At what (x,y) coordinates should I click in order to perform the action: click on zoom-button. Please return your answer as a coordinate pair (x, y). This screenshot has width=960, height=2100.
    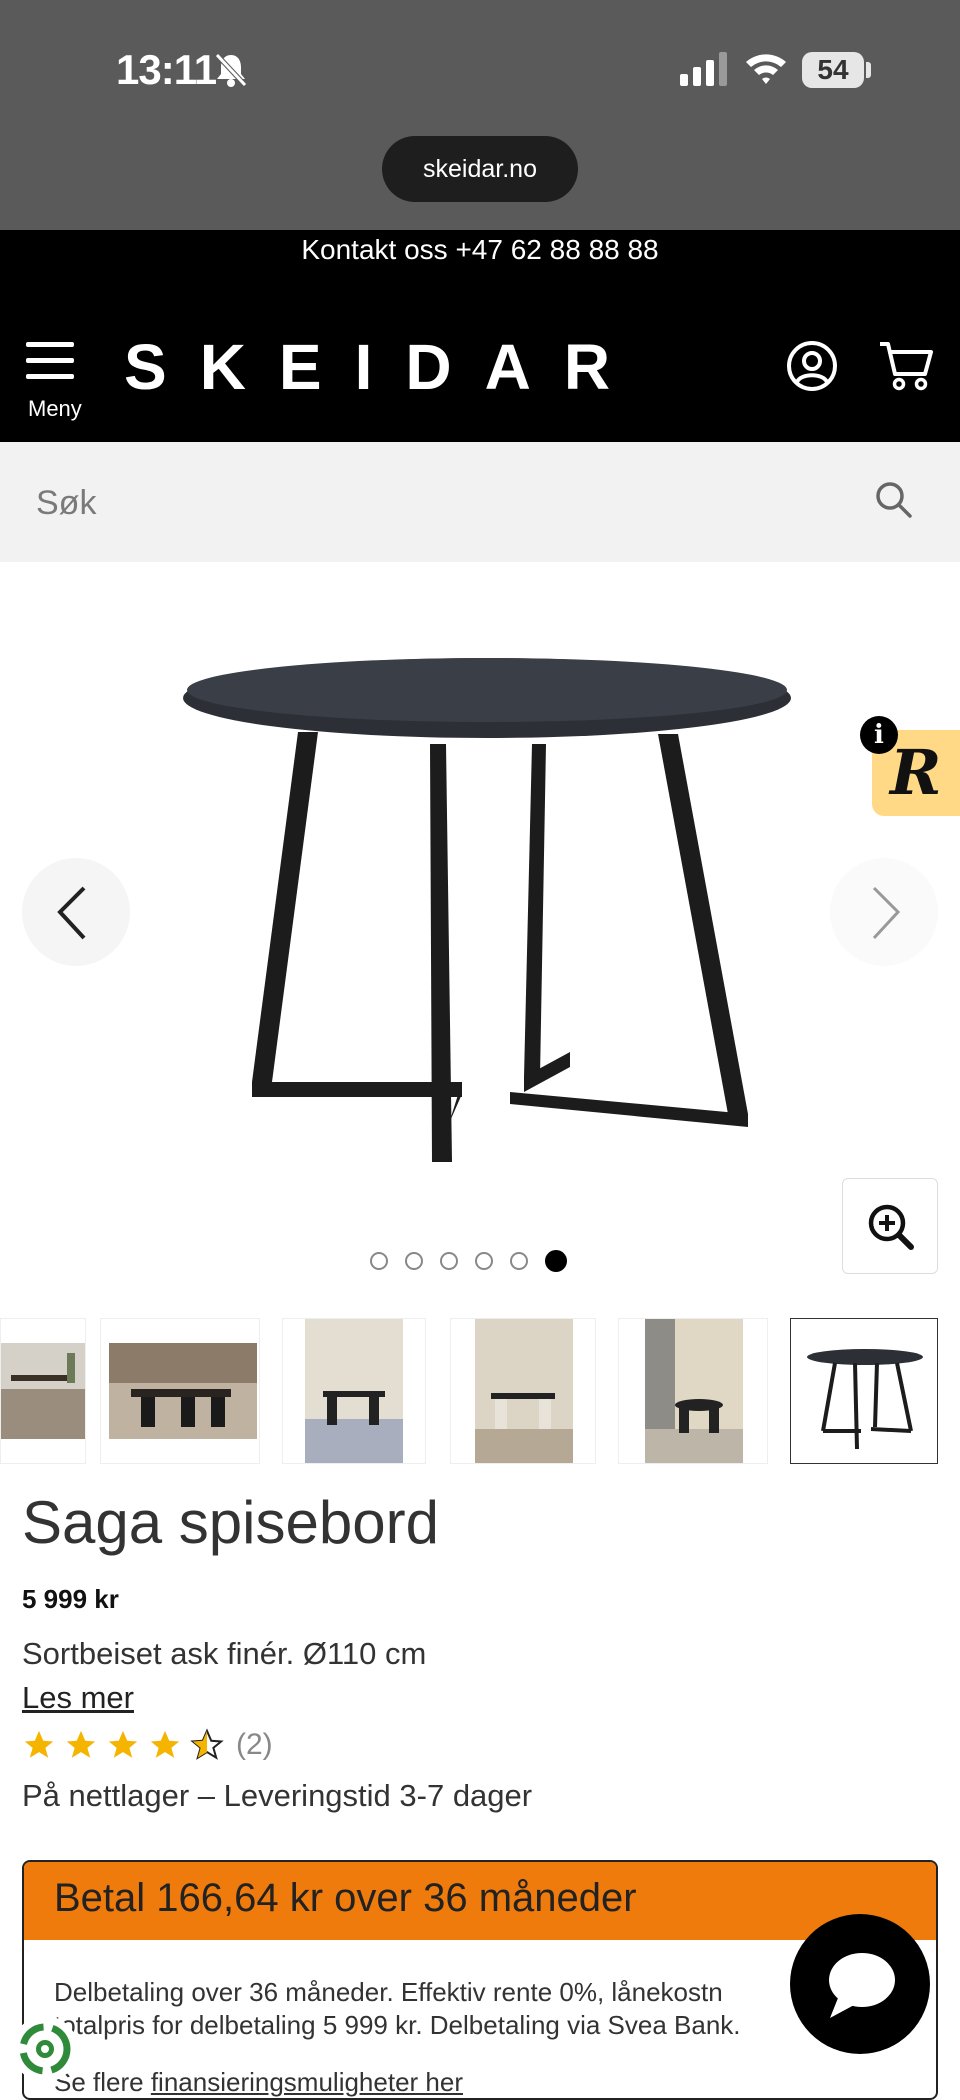
    Looking at the image, I should click on (890, 1226).